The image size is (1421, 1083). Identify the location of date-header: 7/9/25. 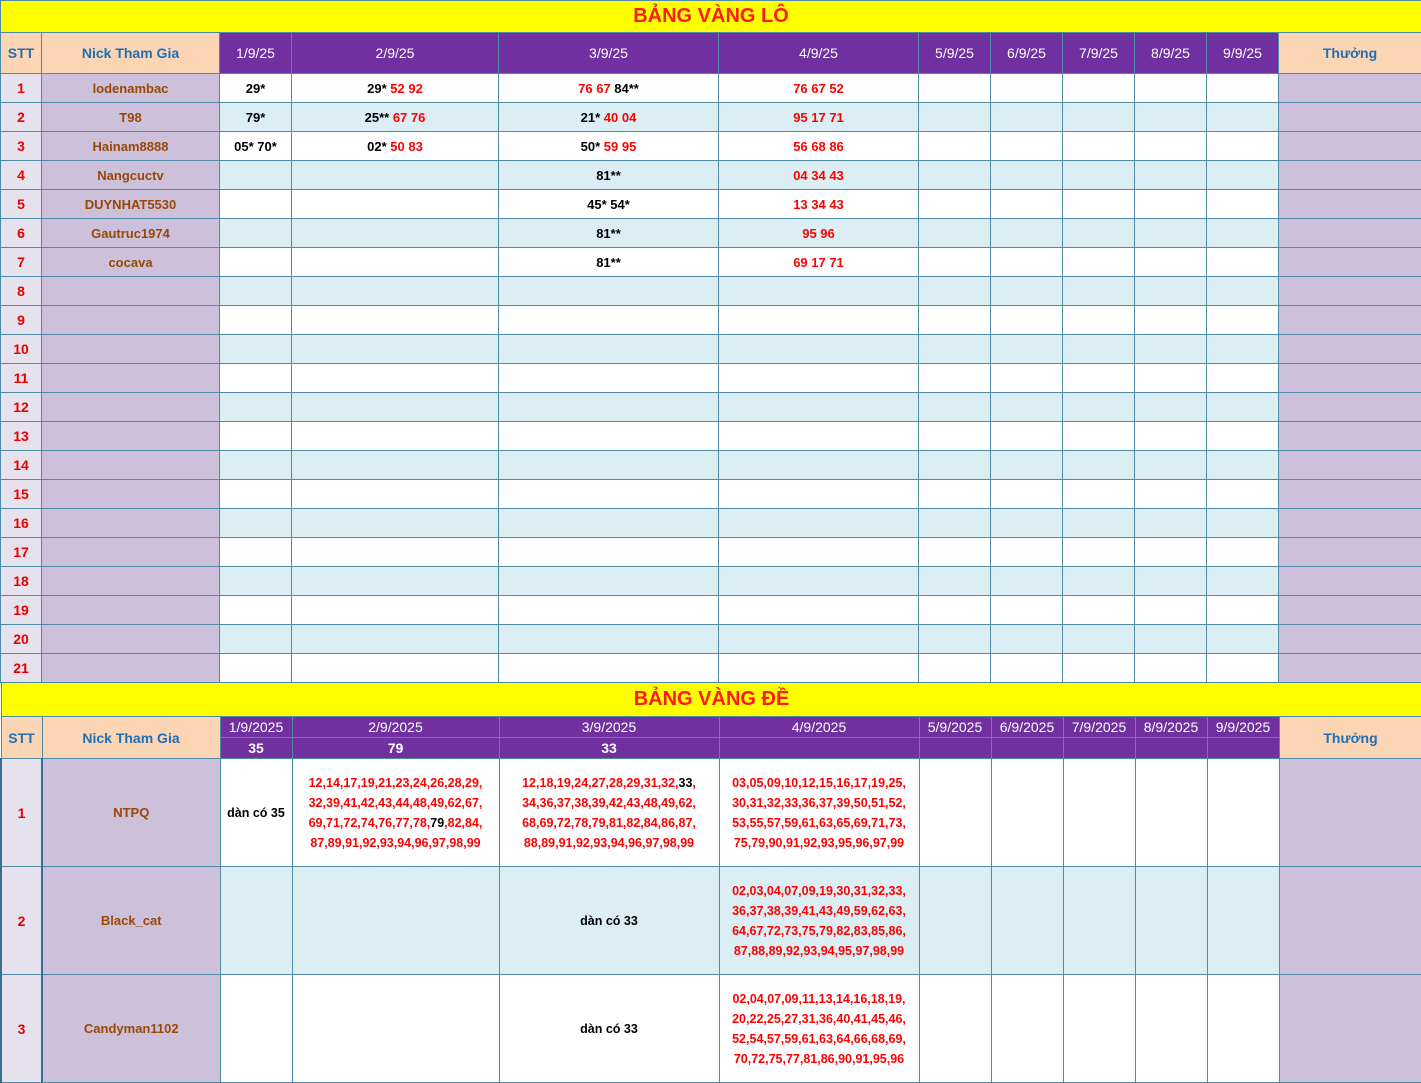
(1098, 53).